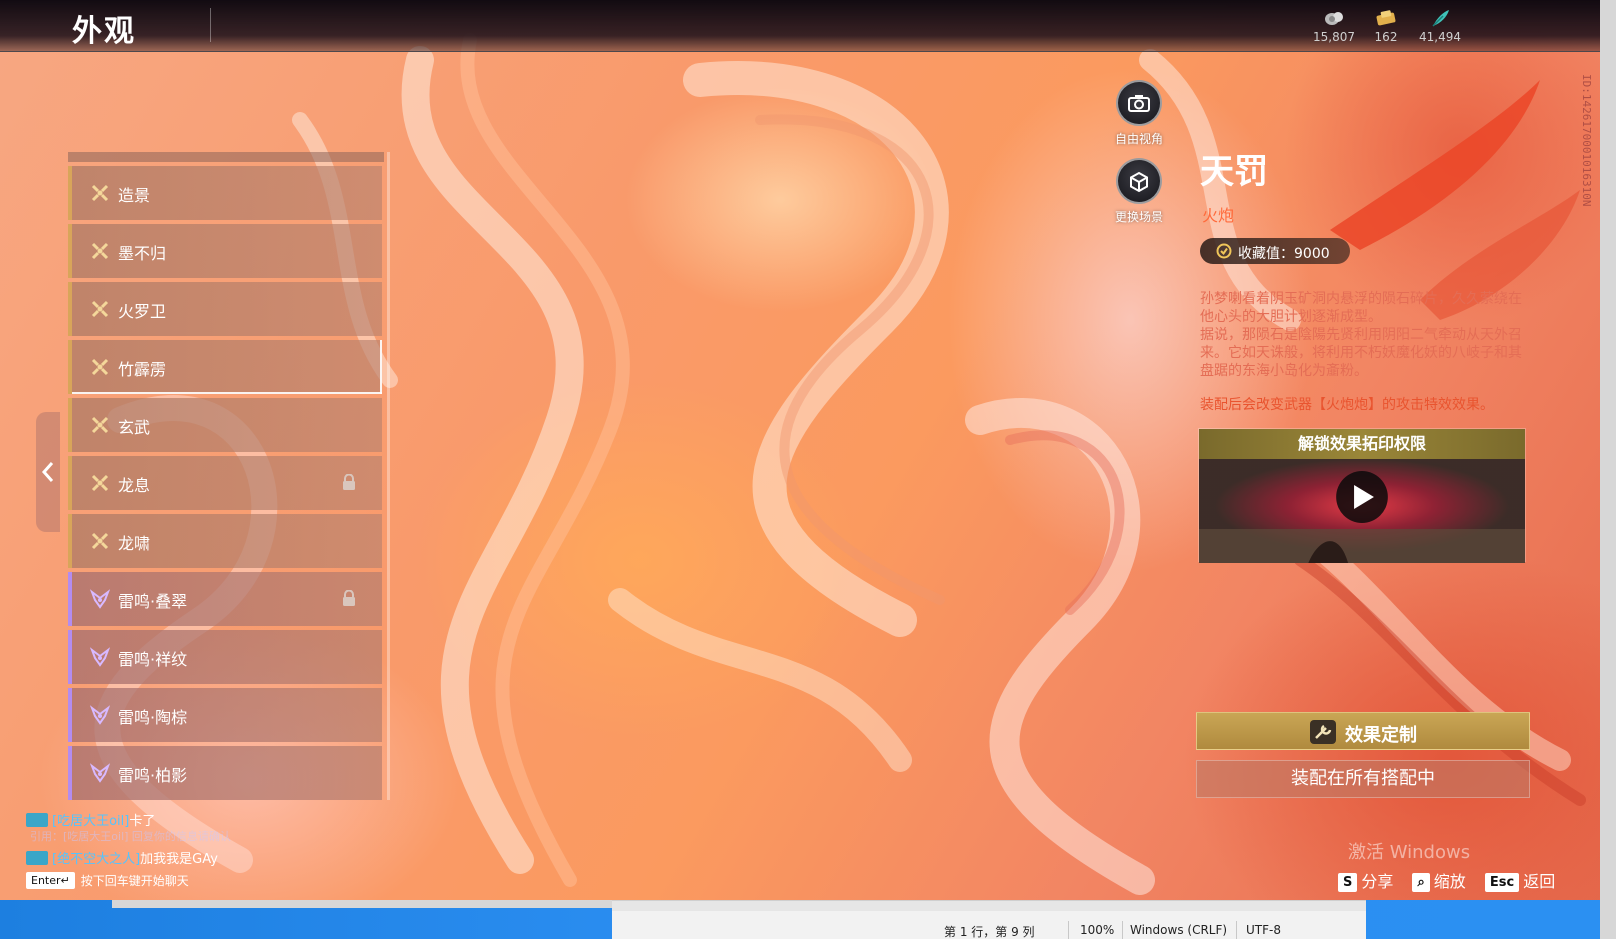  Describe the element at coordinates (134, 195) in the screenshot. I see `list-item-label: 造景` at that location.